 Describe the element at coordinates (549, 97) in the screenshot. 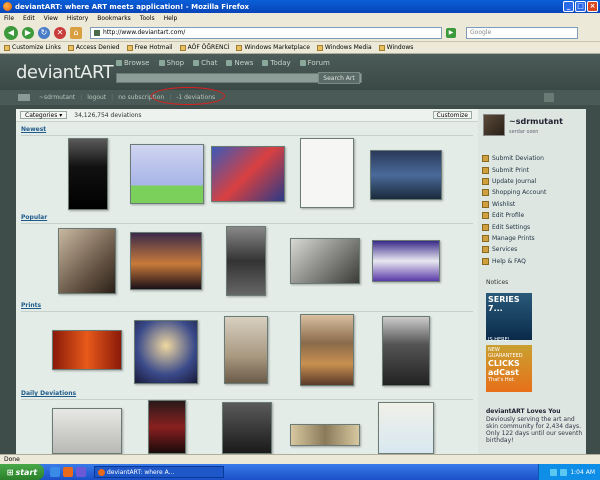

I see `expand-toggle` at that location.